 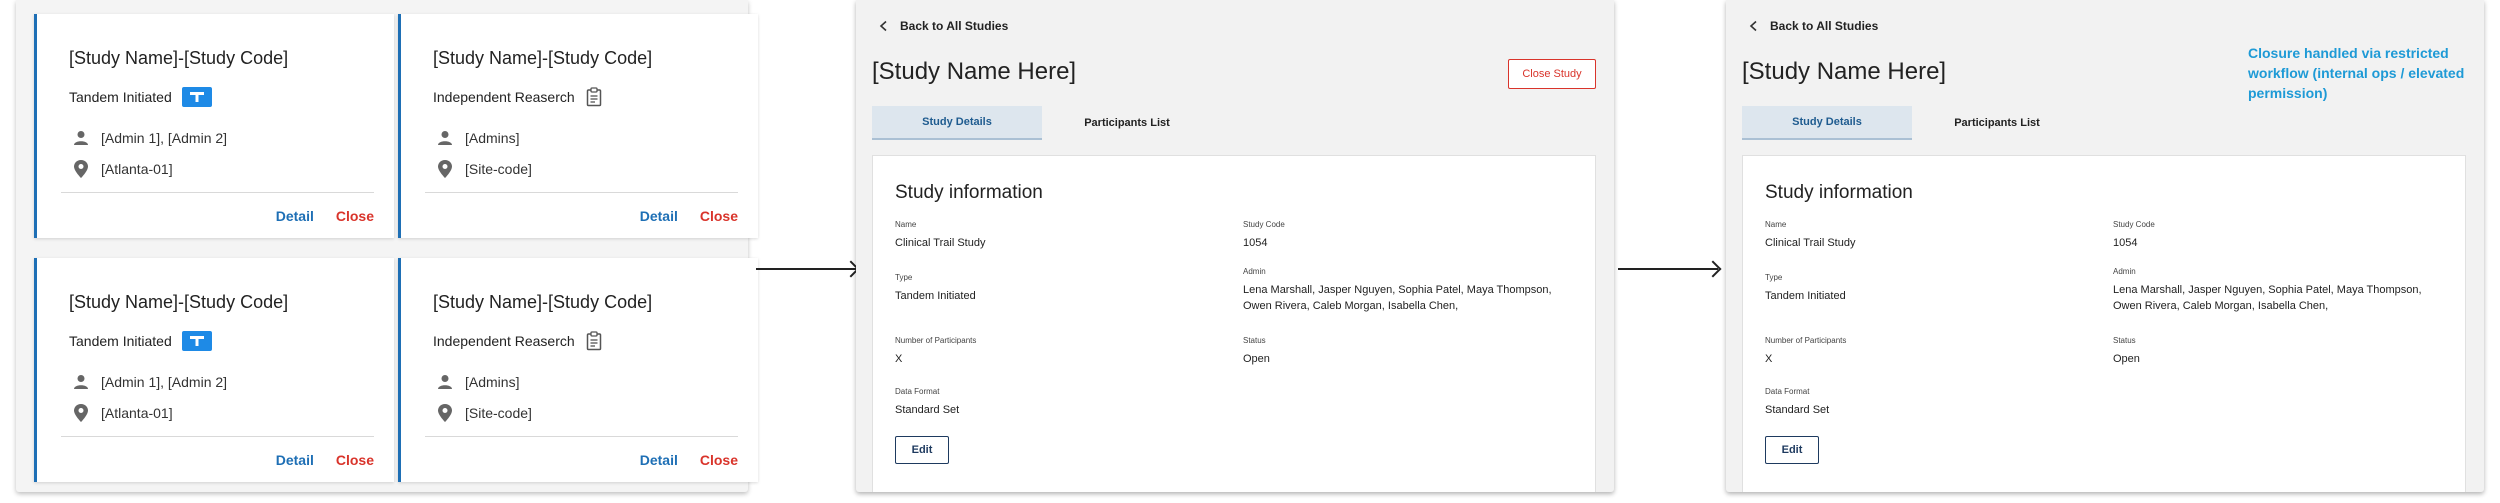 What do you see at coordinates (1255, 243) in the screenshot?
I see `field-value: 1054` at bounding box center [1255, 243].